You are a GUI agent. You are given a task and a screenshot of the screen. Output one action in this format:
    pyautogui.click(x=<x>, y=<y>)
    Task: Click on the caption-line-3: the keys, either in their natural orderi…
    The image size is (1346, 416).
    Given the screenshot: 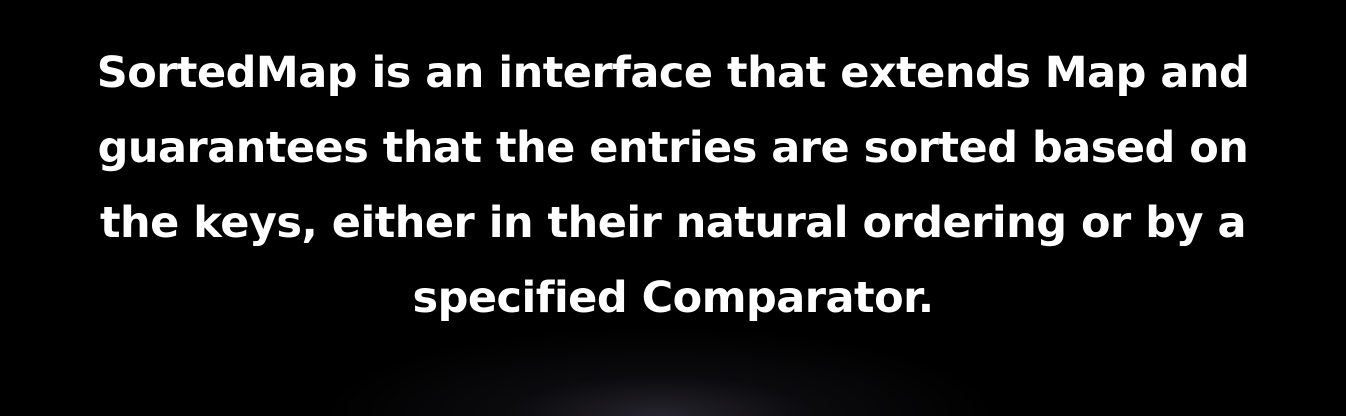 What is the action you would take?
    pyautogui.click(x=673, y=223)
    